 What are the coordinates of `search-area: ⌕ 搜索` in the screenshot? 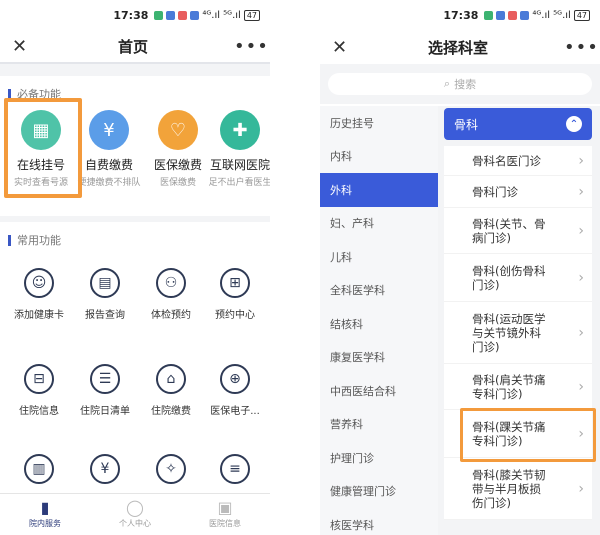 It's located at (460, 84).